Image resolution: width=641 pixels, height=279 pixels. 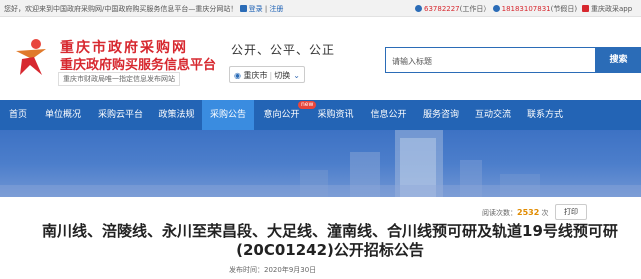 I want to click on nav-item-news: 采购资讯, so click(x=335, y=115).